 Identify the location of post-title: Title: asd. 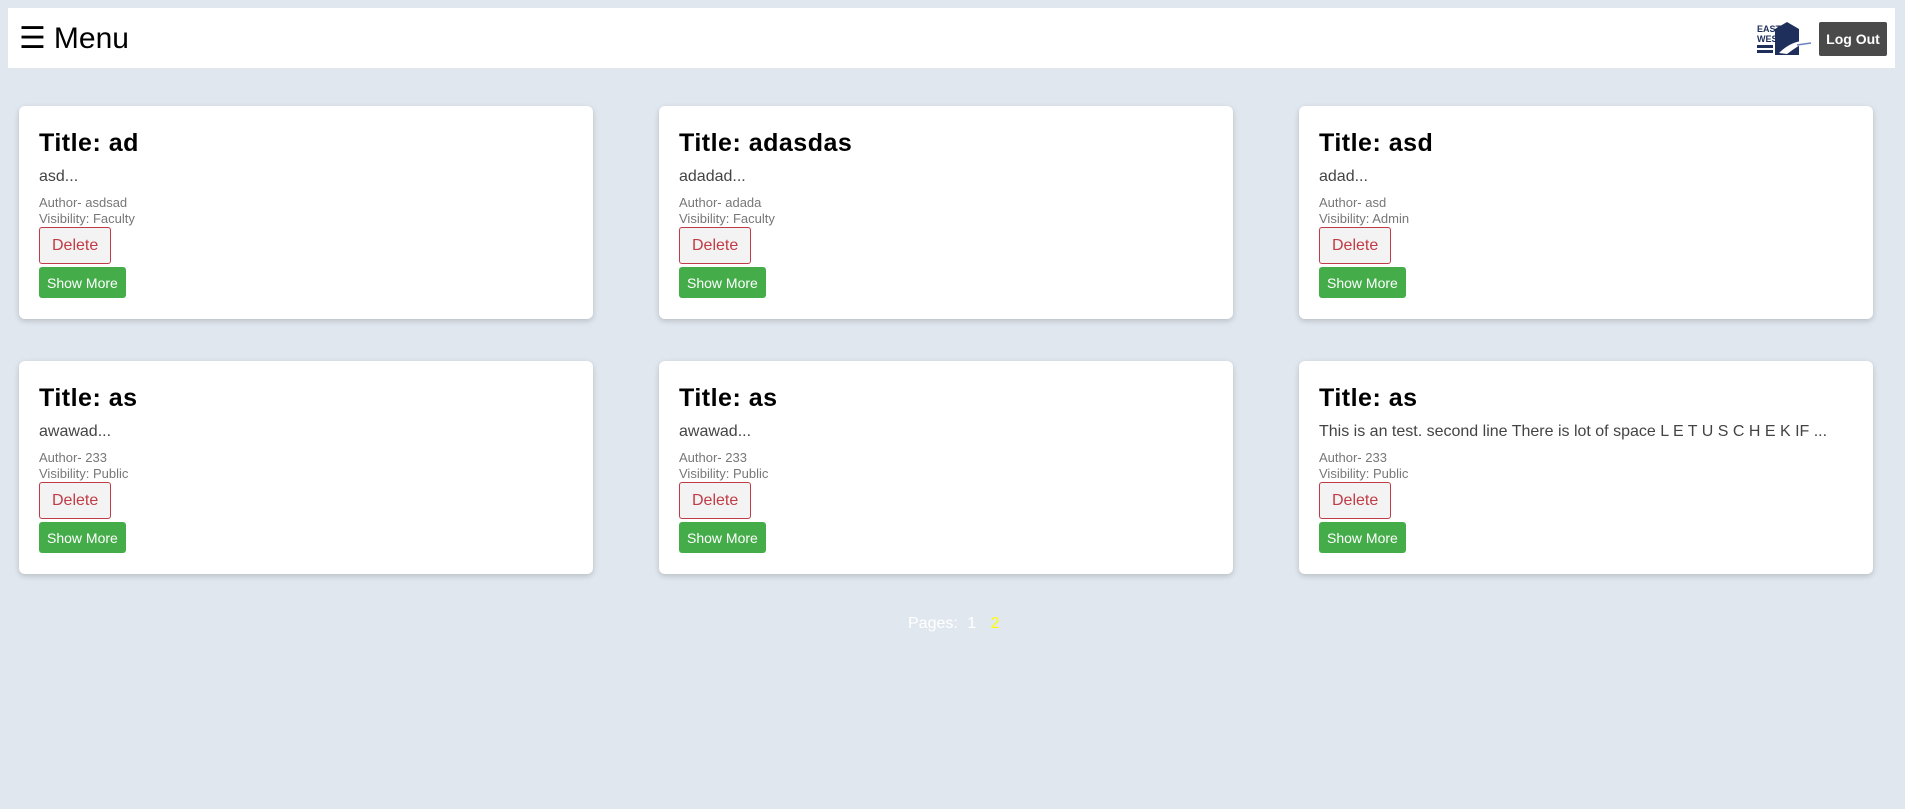
(1376, 143).